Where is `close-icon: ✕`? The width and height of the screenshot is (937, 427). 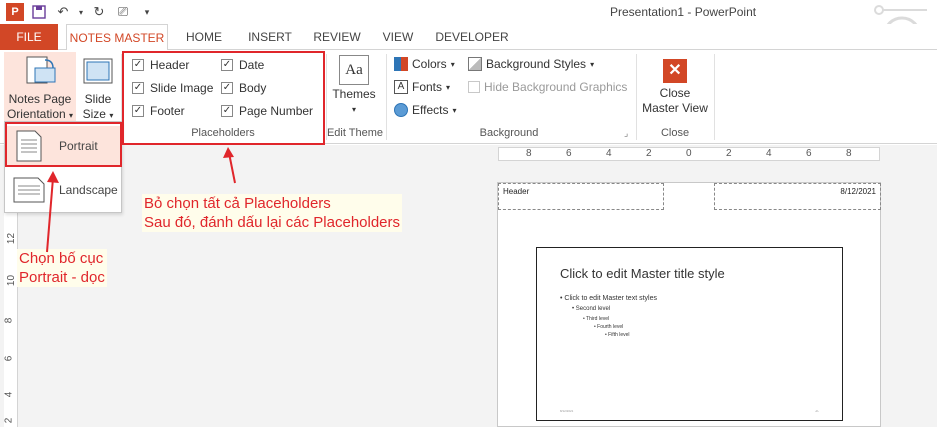 close-icon: ✕ is located at coordinates (675, 71).